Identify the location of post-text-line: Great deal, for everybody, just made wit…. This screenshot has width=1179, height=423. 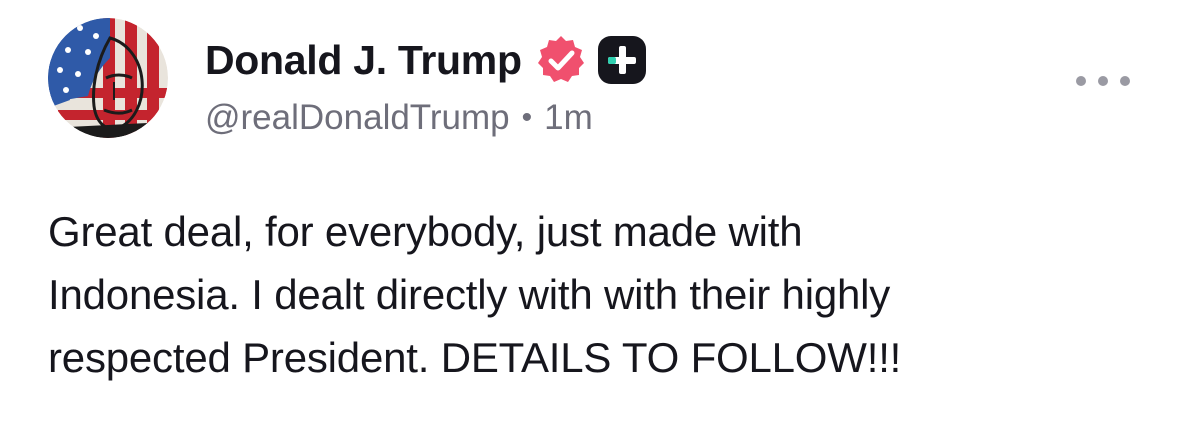
(425, 231).